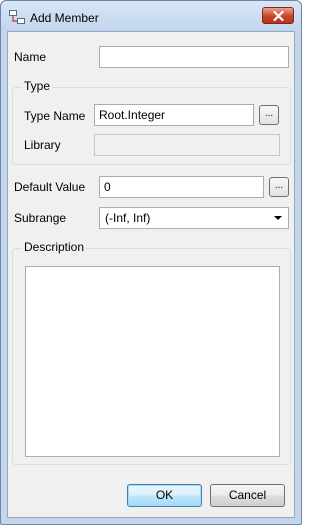 The height and width of the screenshot is (525, 320). What do you see at coordinates (278, 218) in the screenshot?
I see `chevron-down-icon` at bounding box center [278, 218].